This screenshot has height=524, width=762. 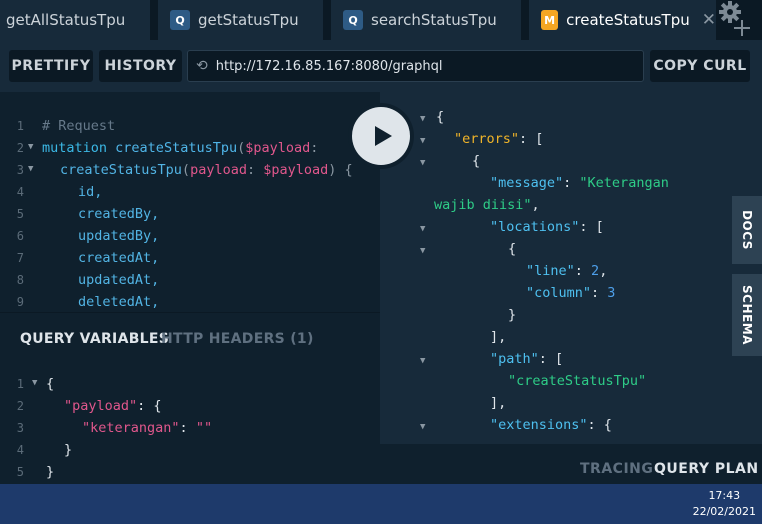 What do you see at coordinates (571, 293) in the screenshot?
I see `resp-column: "column": 3` at bounding box center [571, 293].